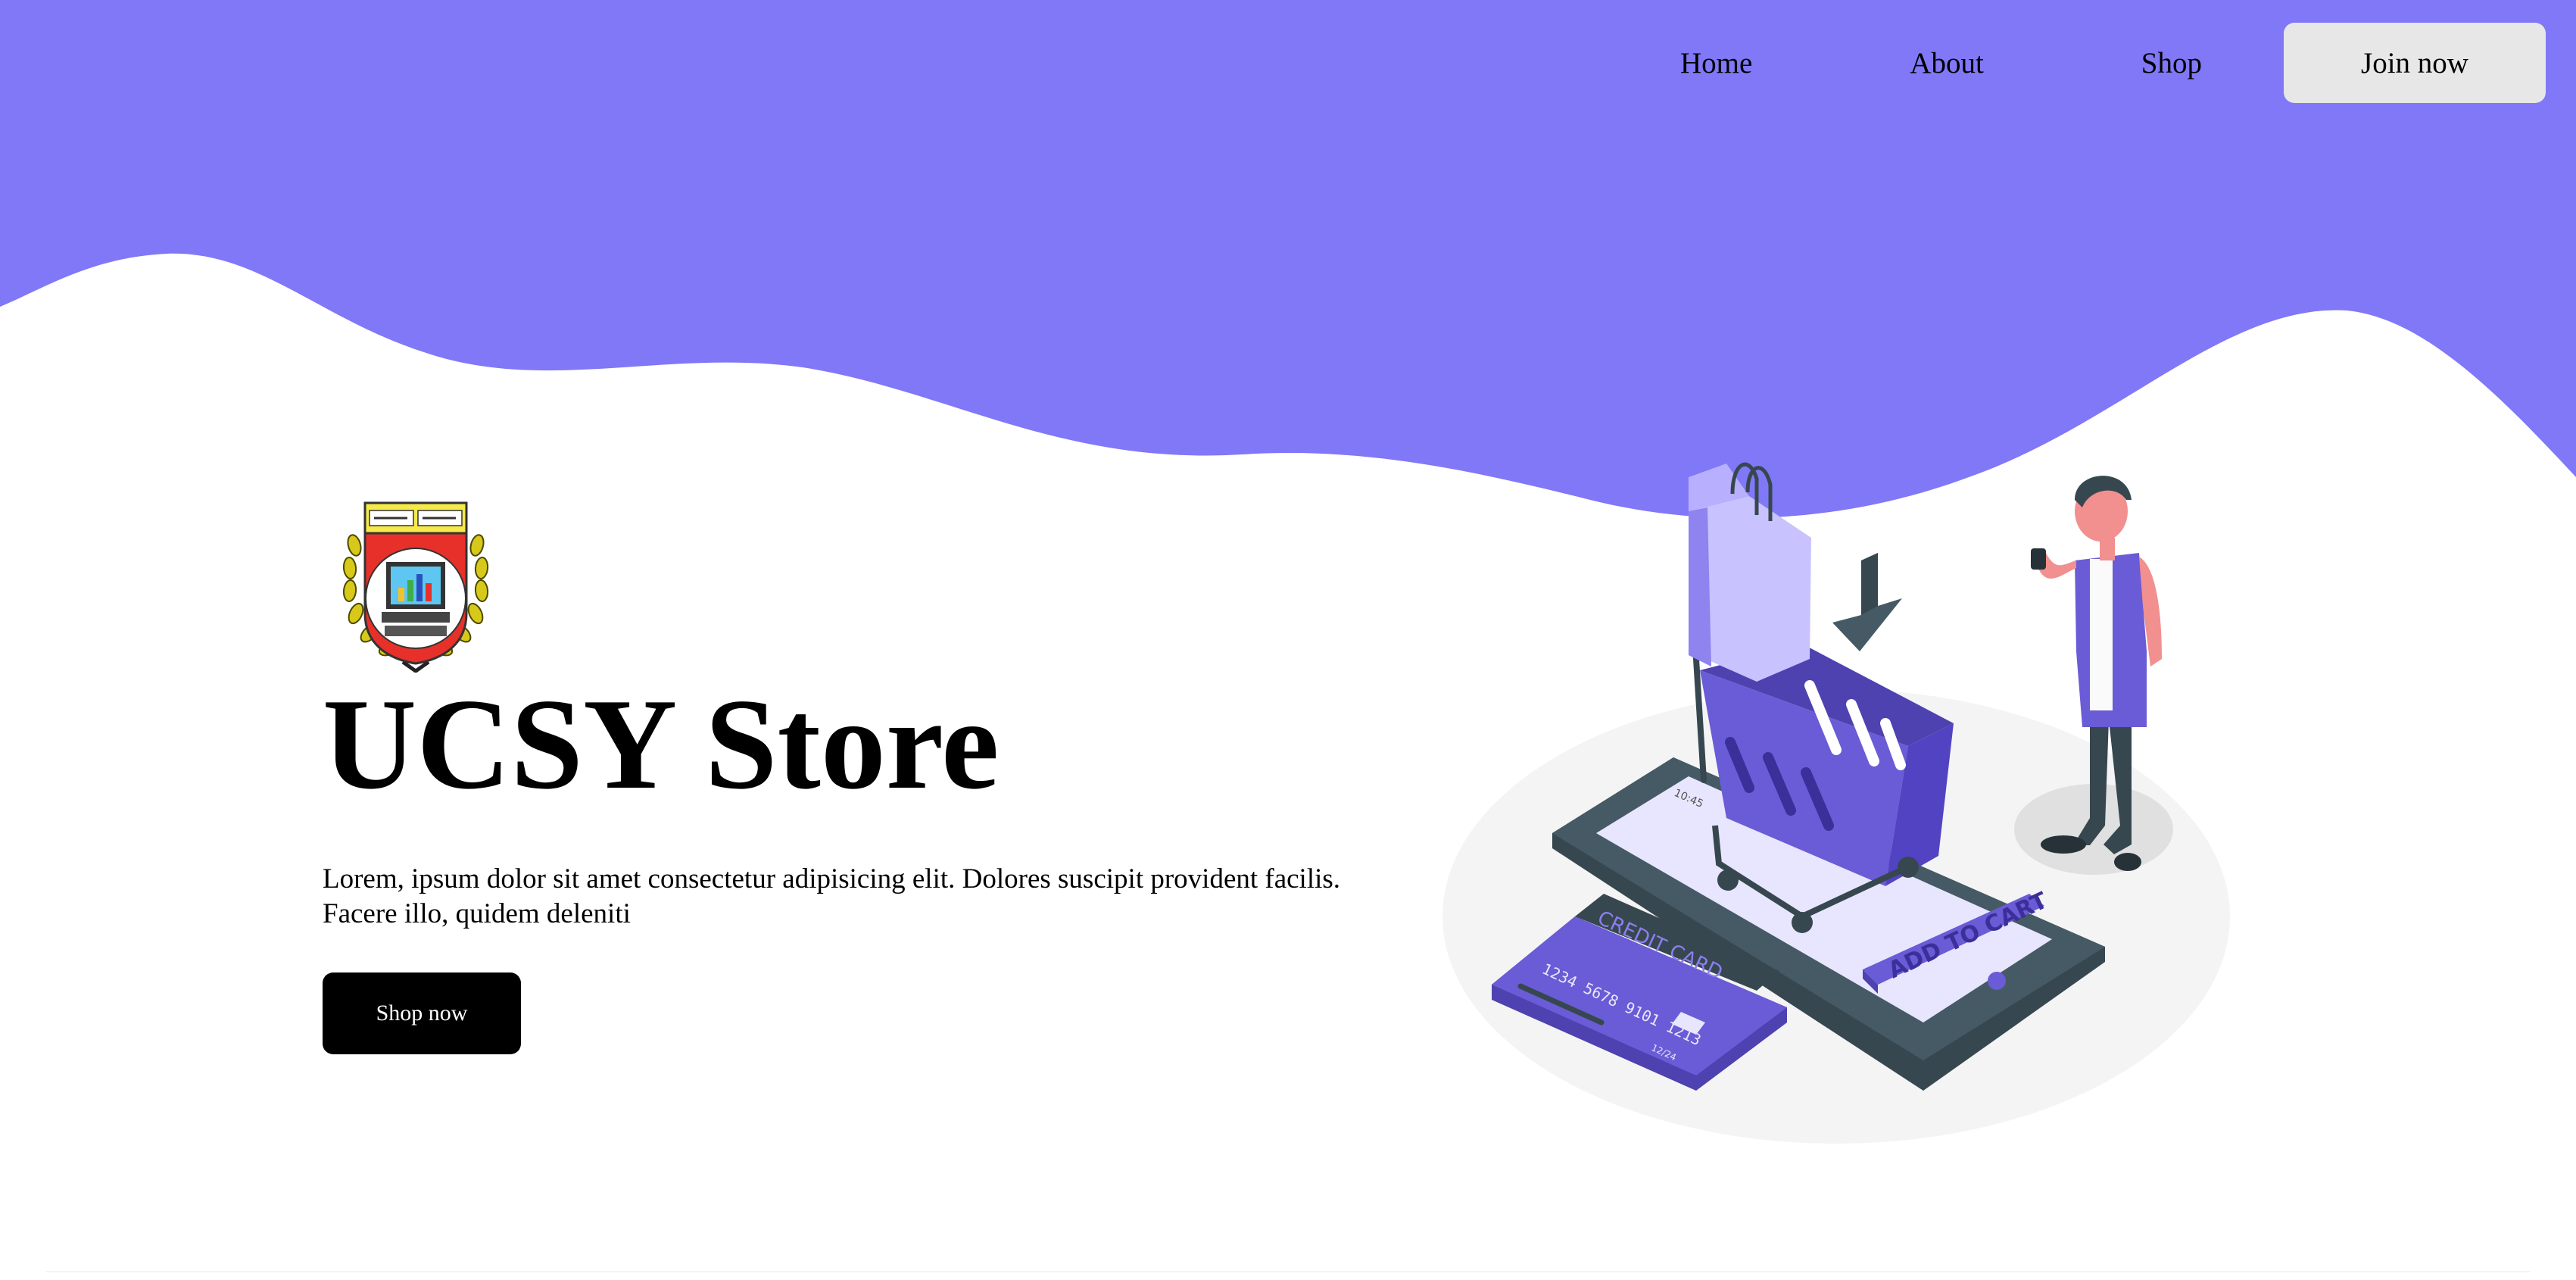 The image size is (2576, 1280). What do you see at coordinates (1288, 1271) in the screenshot?
I see `footer-divider` at bounding box center [1288, 1271].